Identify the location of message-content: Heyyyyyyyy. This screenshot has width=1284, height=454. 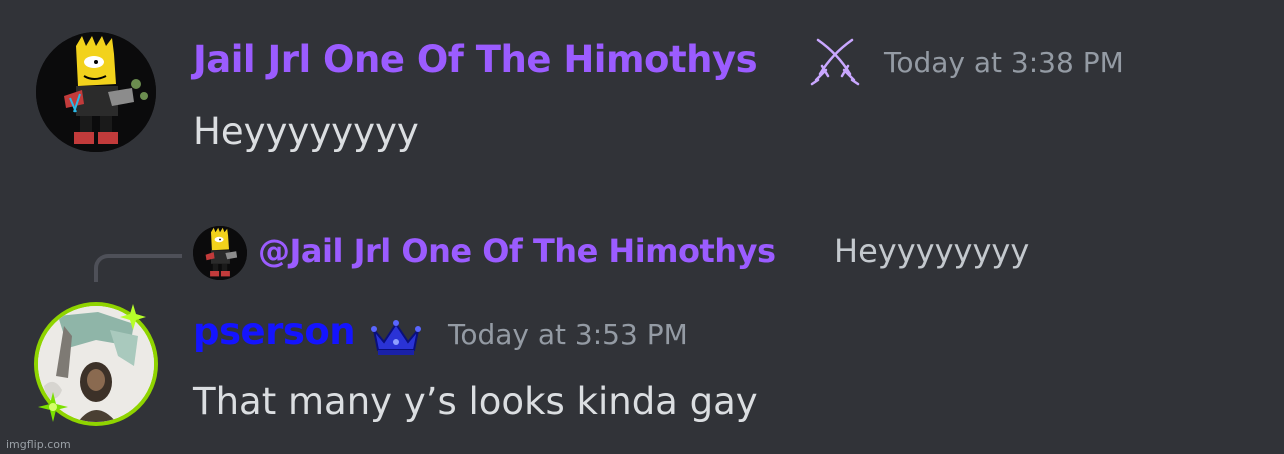
(306, 131).